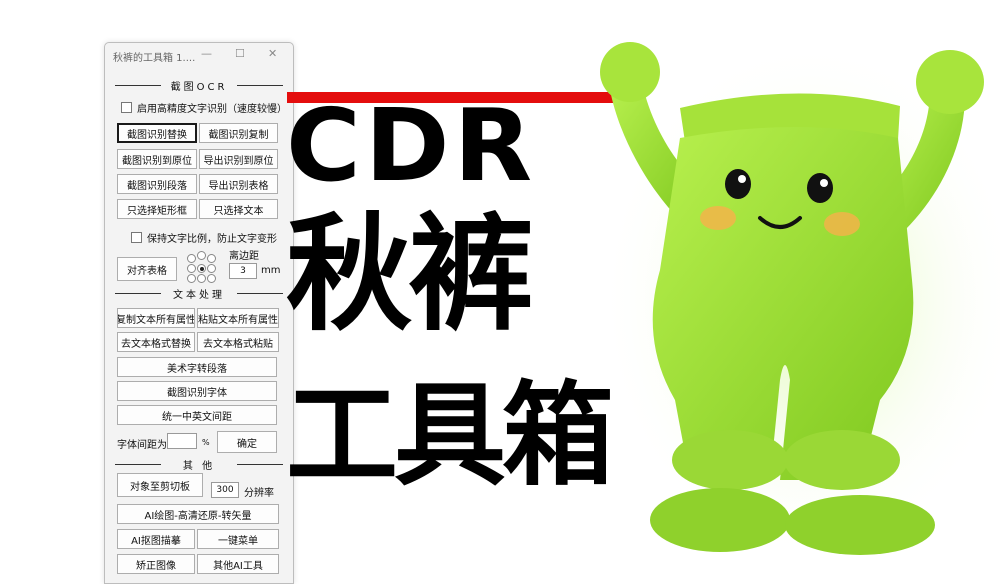 Image resolution: width=1000 pixels, height=584 pixels. I want to click on section-other-header: 其 他, so click(199, 464).